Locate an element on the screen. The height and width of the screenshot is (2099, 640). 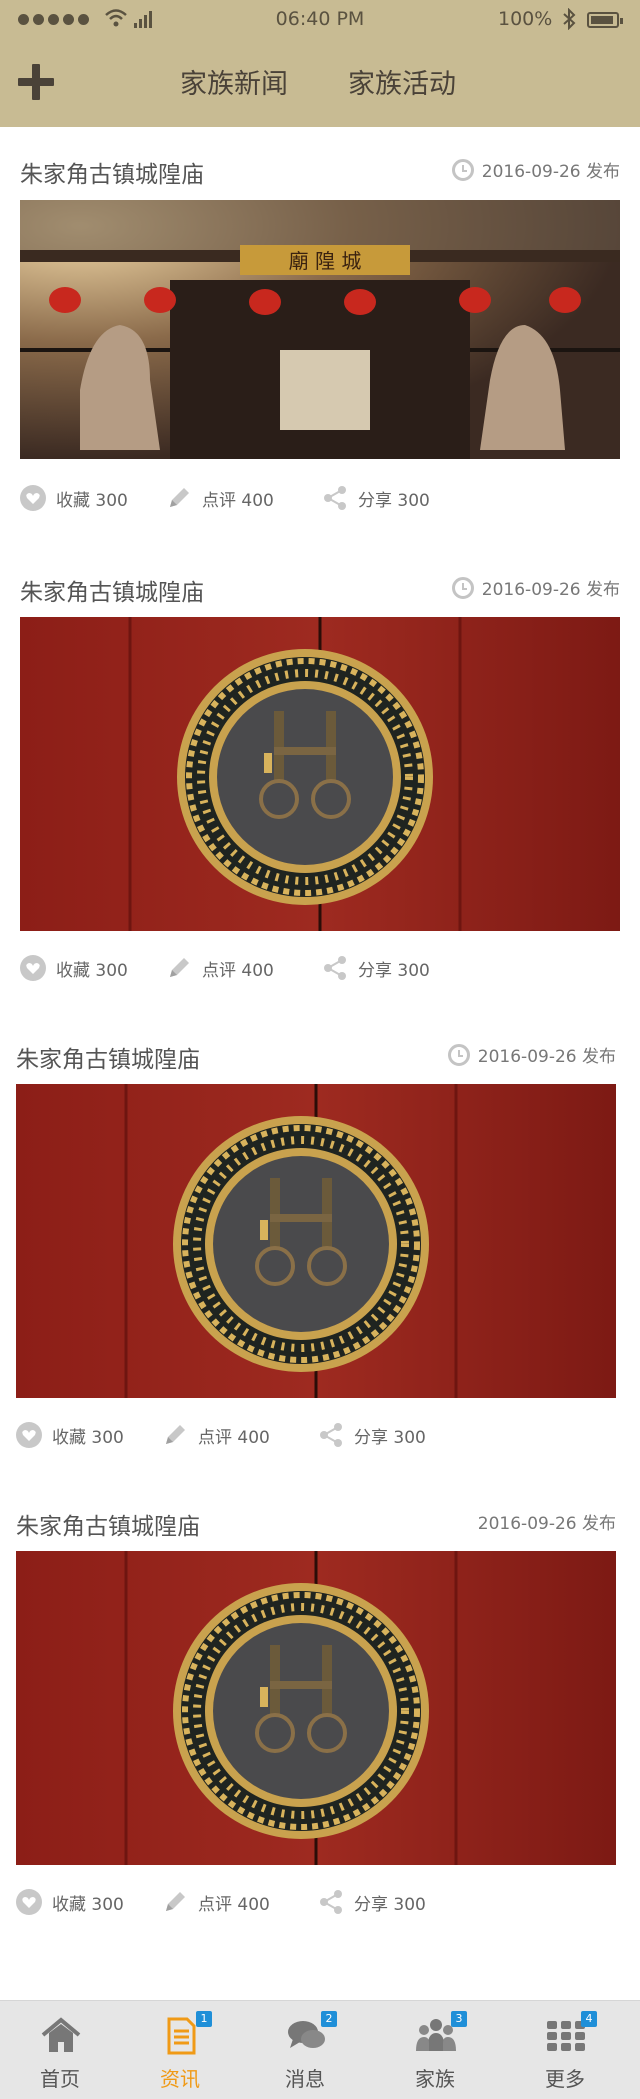
bottom-nav: 首页 1 资讯 2 消息 3 家族 4 更多 is located at coordinates (320, 2049).